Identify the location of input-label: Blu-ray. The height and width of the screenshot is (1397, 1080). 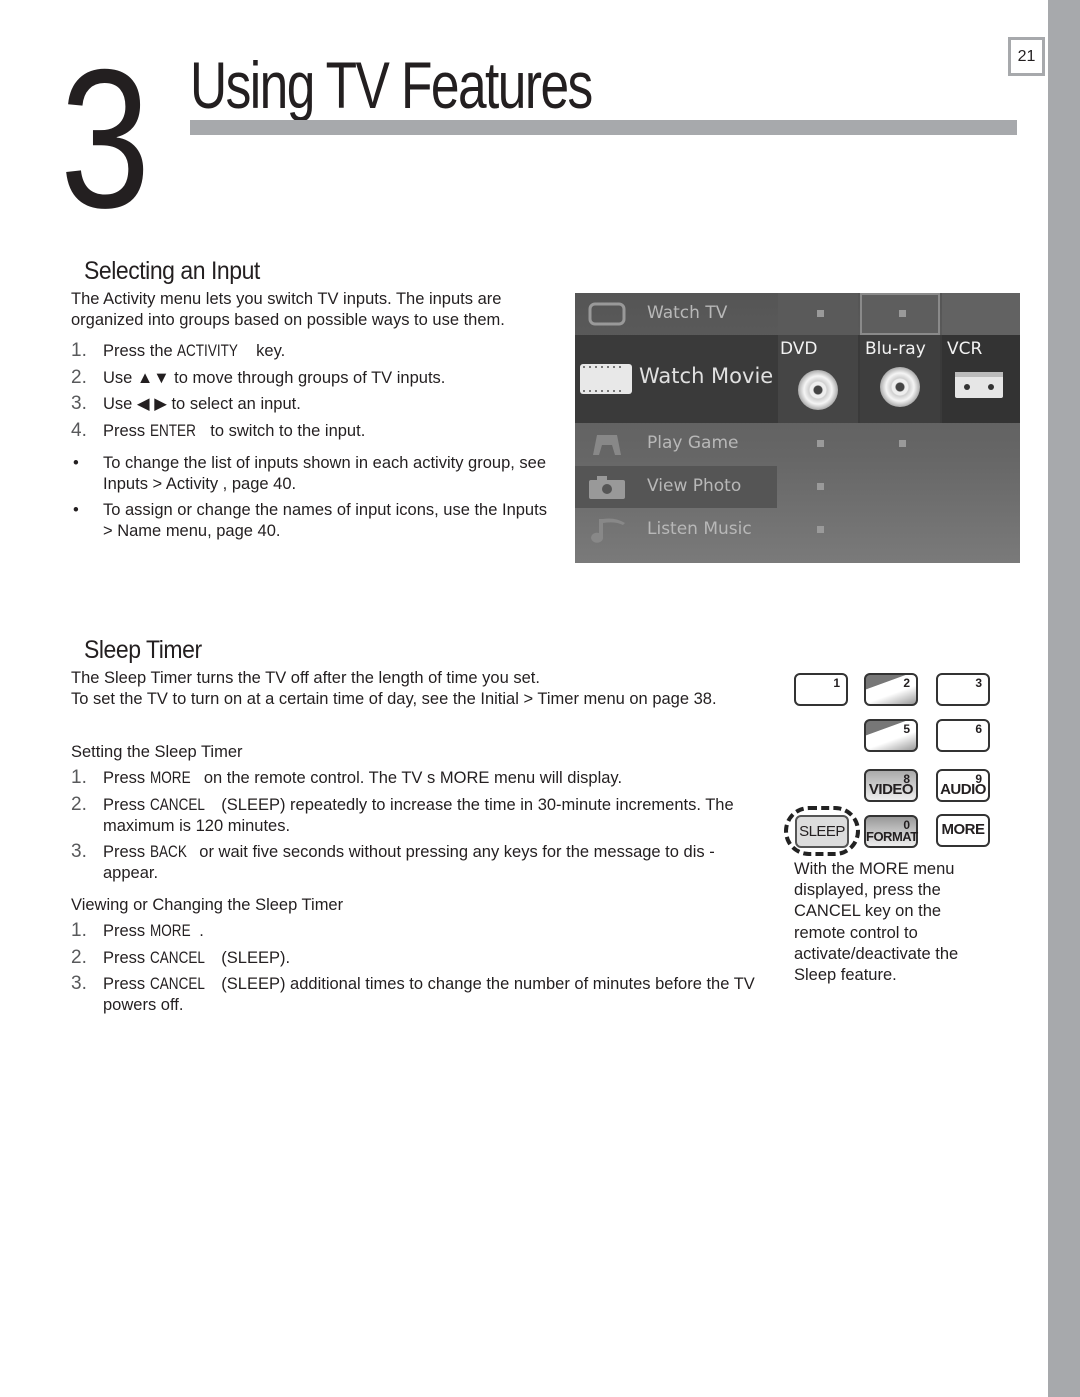
(895, 349).